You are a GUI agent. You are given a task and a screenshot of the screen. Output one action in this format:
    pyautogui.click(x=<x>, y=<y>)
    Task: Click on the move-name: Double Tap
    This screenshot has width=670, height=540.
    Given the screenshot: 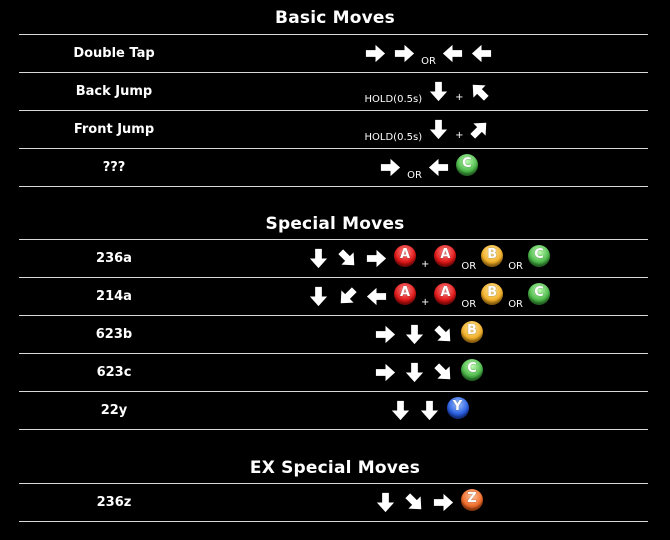 What is the action you would take?
    pyautogui.click(x=114, y=53)
    